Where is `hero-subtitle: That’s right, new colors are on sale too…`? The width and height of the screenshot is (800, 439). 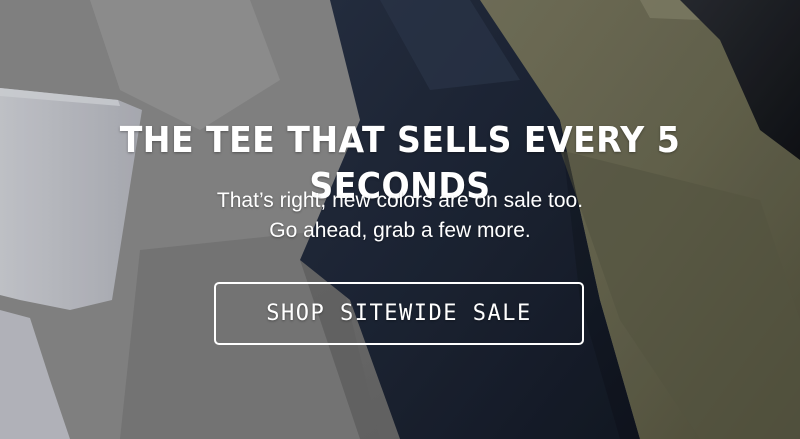
hero-subtitle: That’s right, new colors are on sale too… is located at coordinates (400, 216).